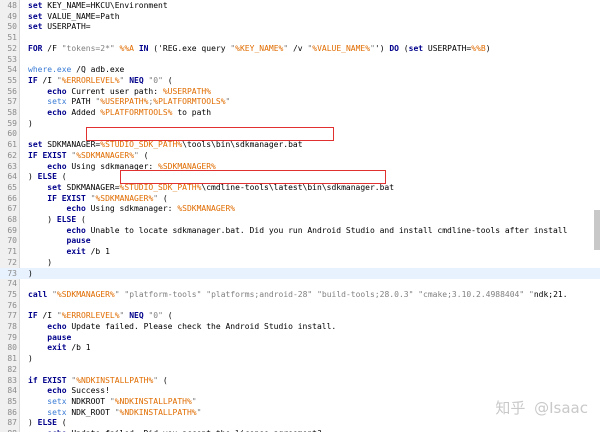 The image size is (600, 432). Describe the element at coordinates (300, 26) in the screenshot. I see `code-line: 50 set USERPATH=` at that location.